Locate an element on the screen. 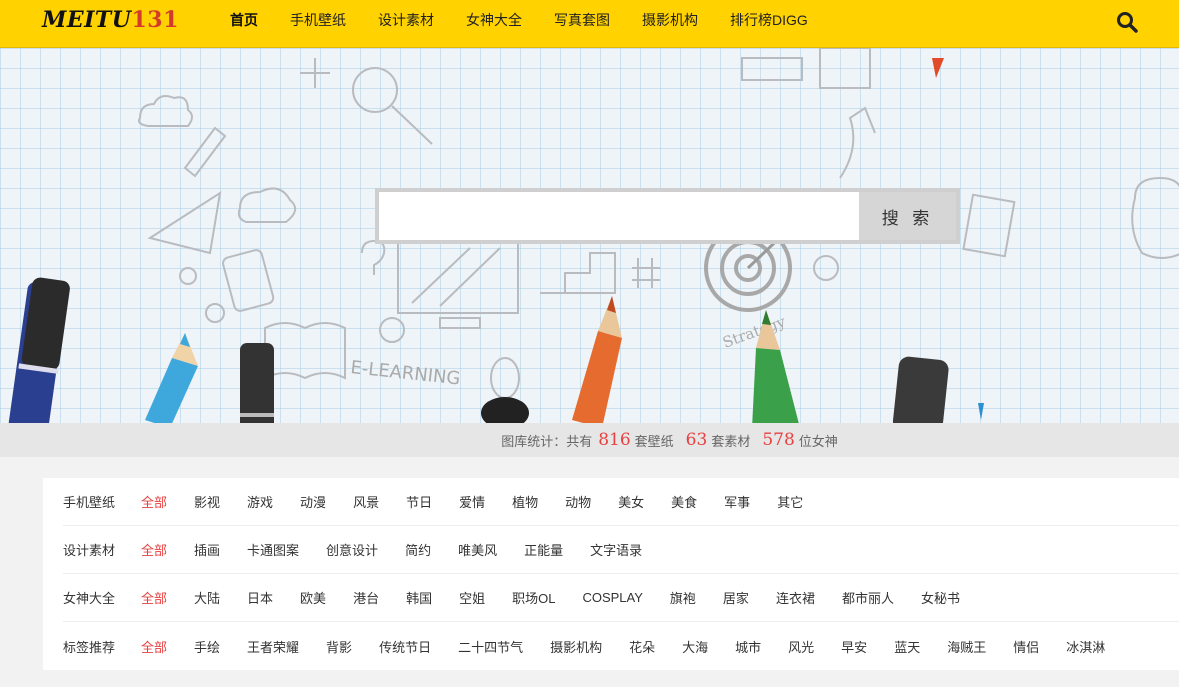 The width and height of the screenshot is (1179, 687). library-stats: 图库统计：共有 816 套壁纸 63 套素材 578 位女神 is located at coordinates (589, 440).